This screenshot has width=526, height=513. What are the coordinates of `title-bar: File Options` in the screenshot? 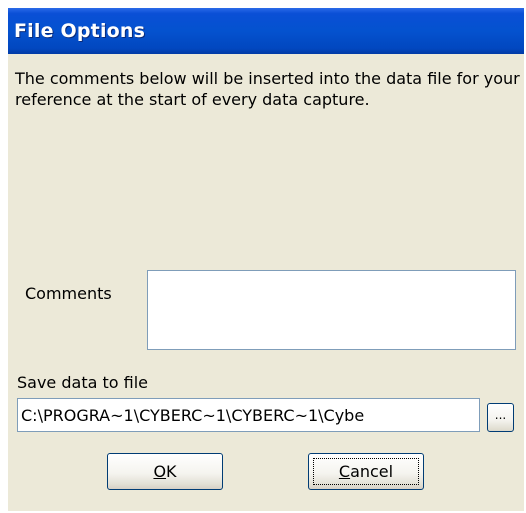 It's located at (266, 31).